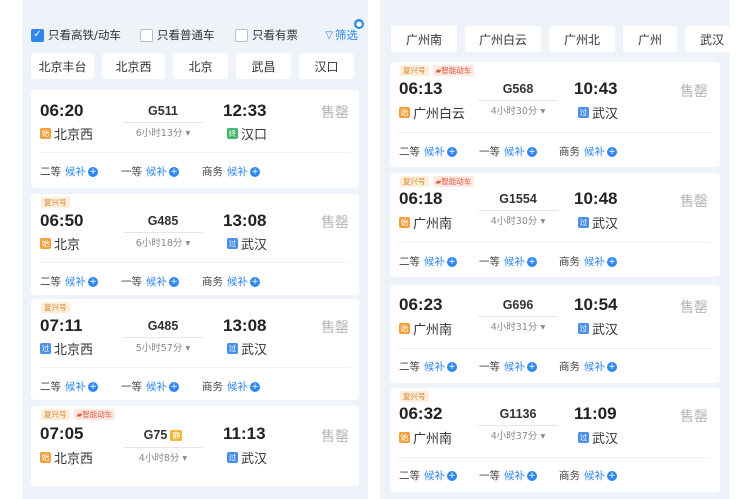  Describe the element at coordinates (650, 39) in the screenshot. I see `station-chip: 广州` at that location.